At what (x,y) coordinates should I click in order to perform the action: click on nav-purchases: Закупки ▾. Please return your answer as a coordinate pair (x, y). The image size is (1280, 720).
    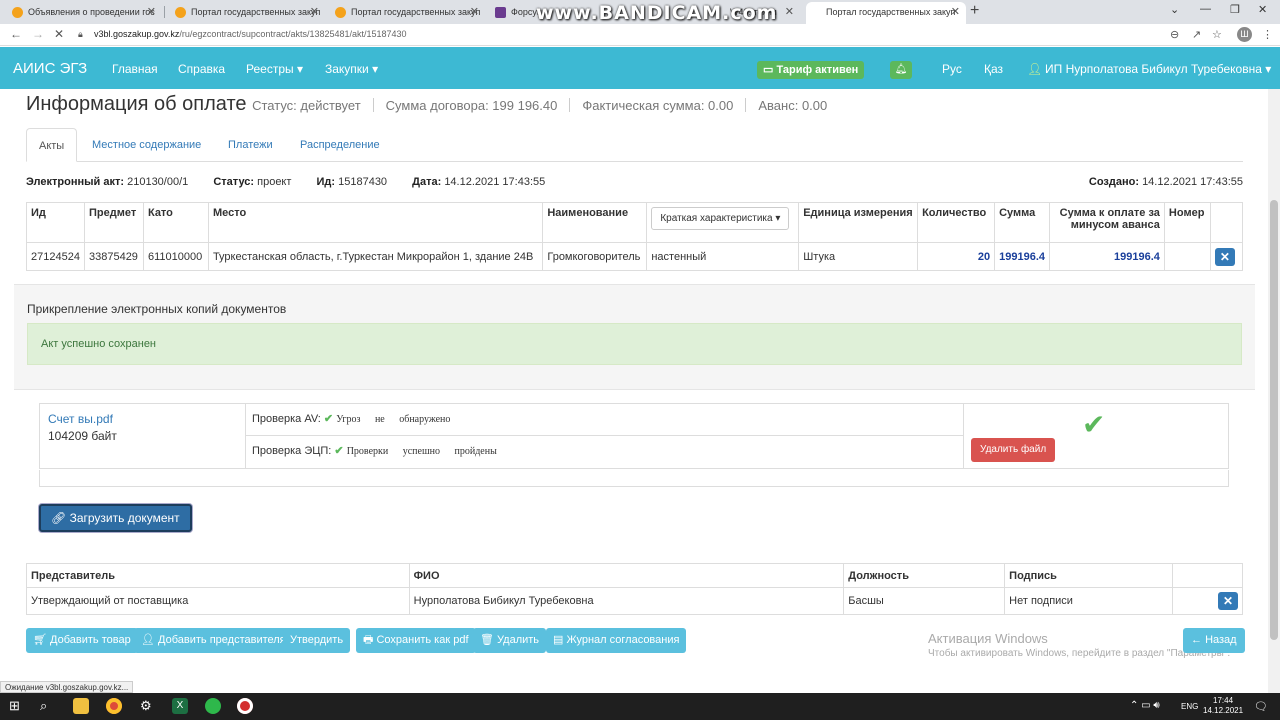
    Looking at the image, I should click on (351, 69).